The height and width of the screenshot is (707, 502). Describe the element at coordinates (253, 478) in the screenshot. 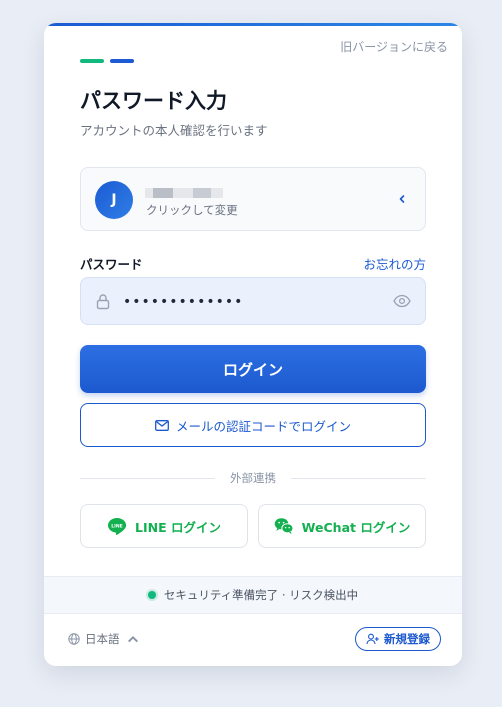

I see `divider: 外部連携` at that location.